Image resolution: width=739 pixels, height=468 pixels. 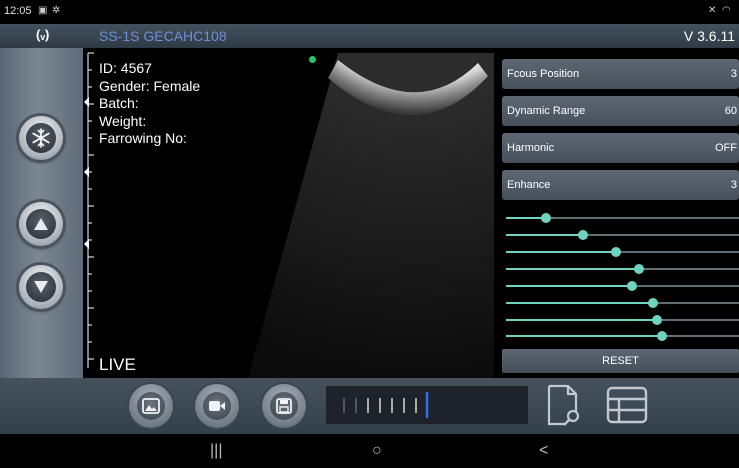 I want to click on enhance-value: 3, so click(x=733, y=185).